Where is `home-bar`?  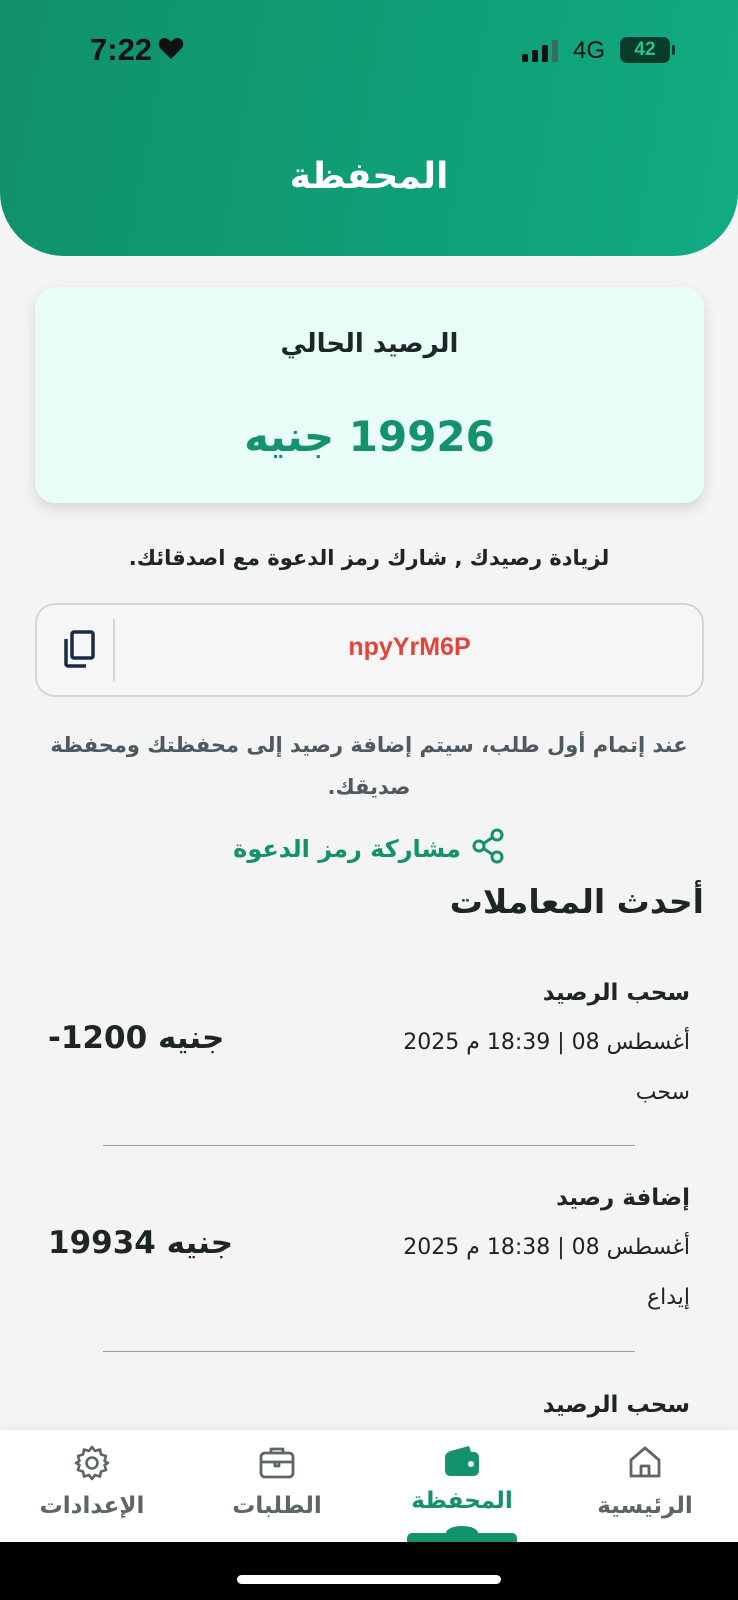 home-bar is located at coordinates (369, 1571).